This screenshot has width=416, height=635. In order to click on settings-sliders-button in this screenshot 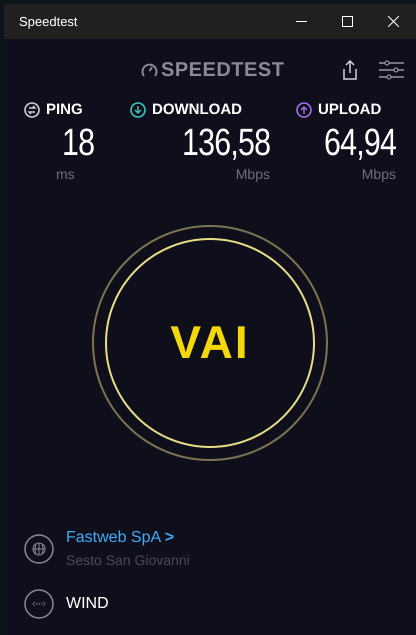, I will do `click(391, 70)`.